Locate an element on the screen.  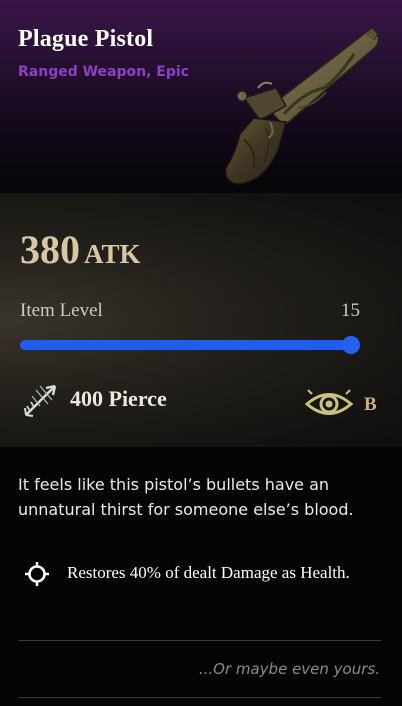
effect-text: Restores 40% of dealt Damage as Health. is located at coordinates (208, 572).